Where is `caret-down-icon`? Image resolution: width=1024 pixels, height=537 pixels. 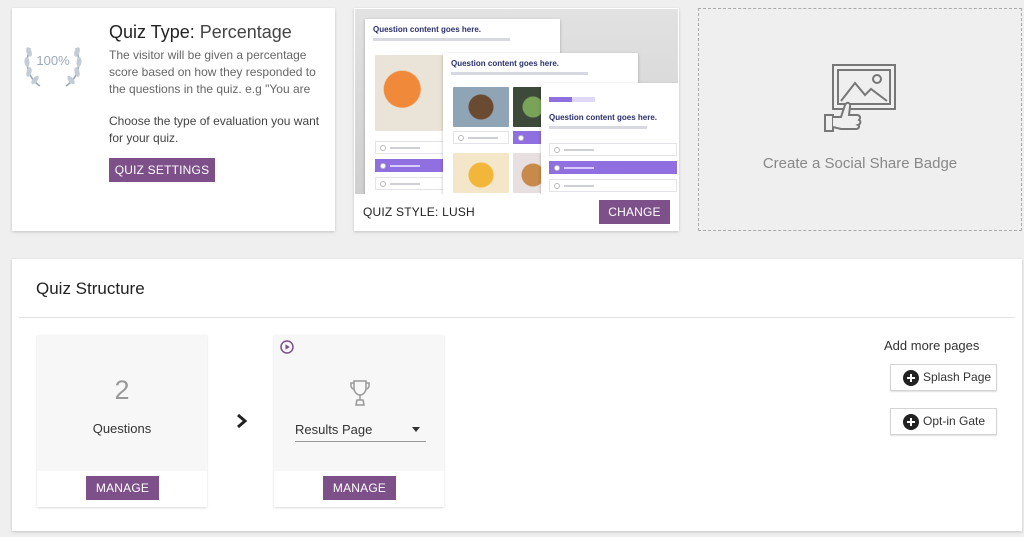 caret-down-icon is located at coordinates (416, 429).